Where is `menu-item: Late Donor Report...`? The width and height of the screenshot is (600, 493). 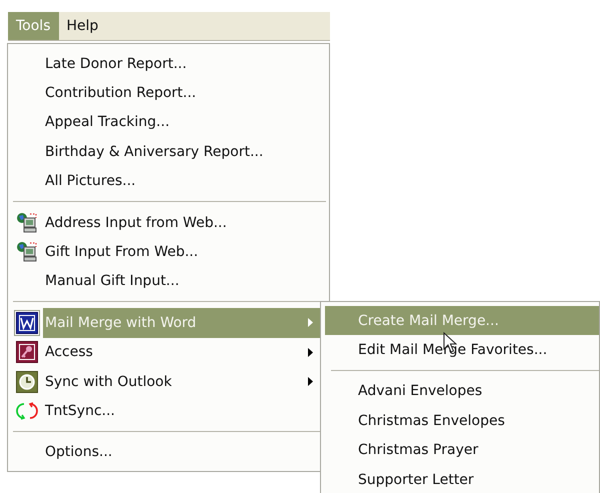 menu-item: Late Donor Report... is located at coordinates (183, 63).